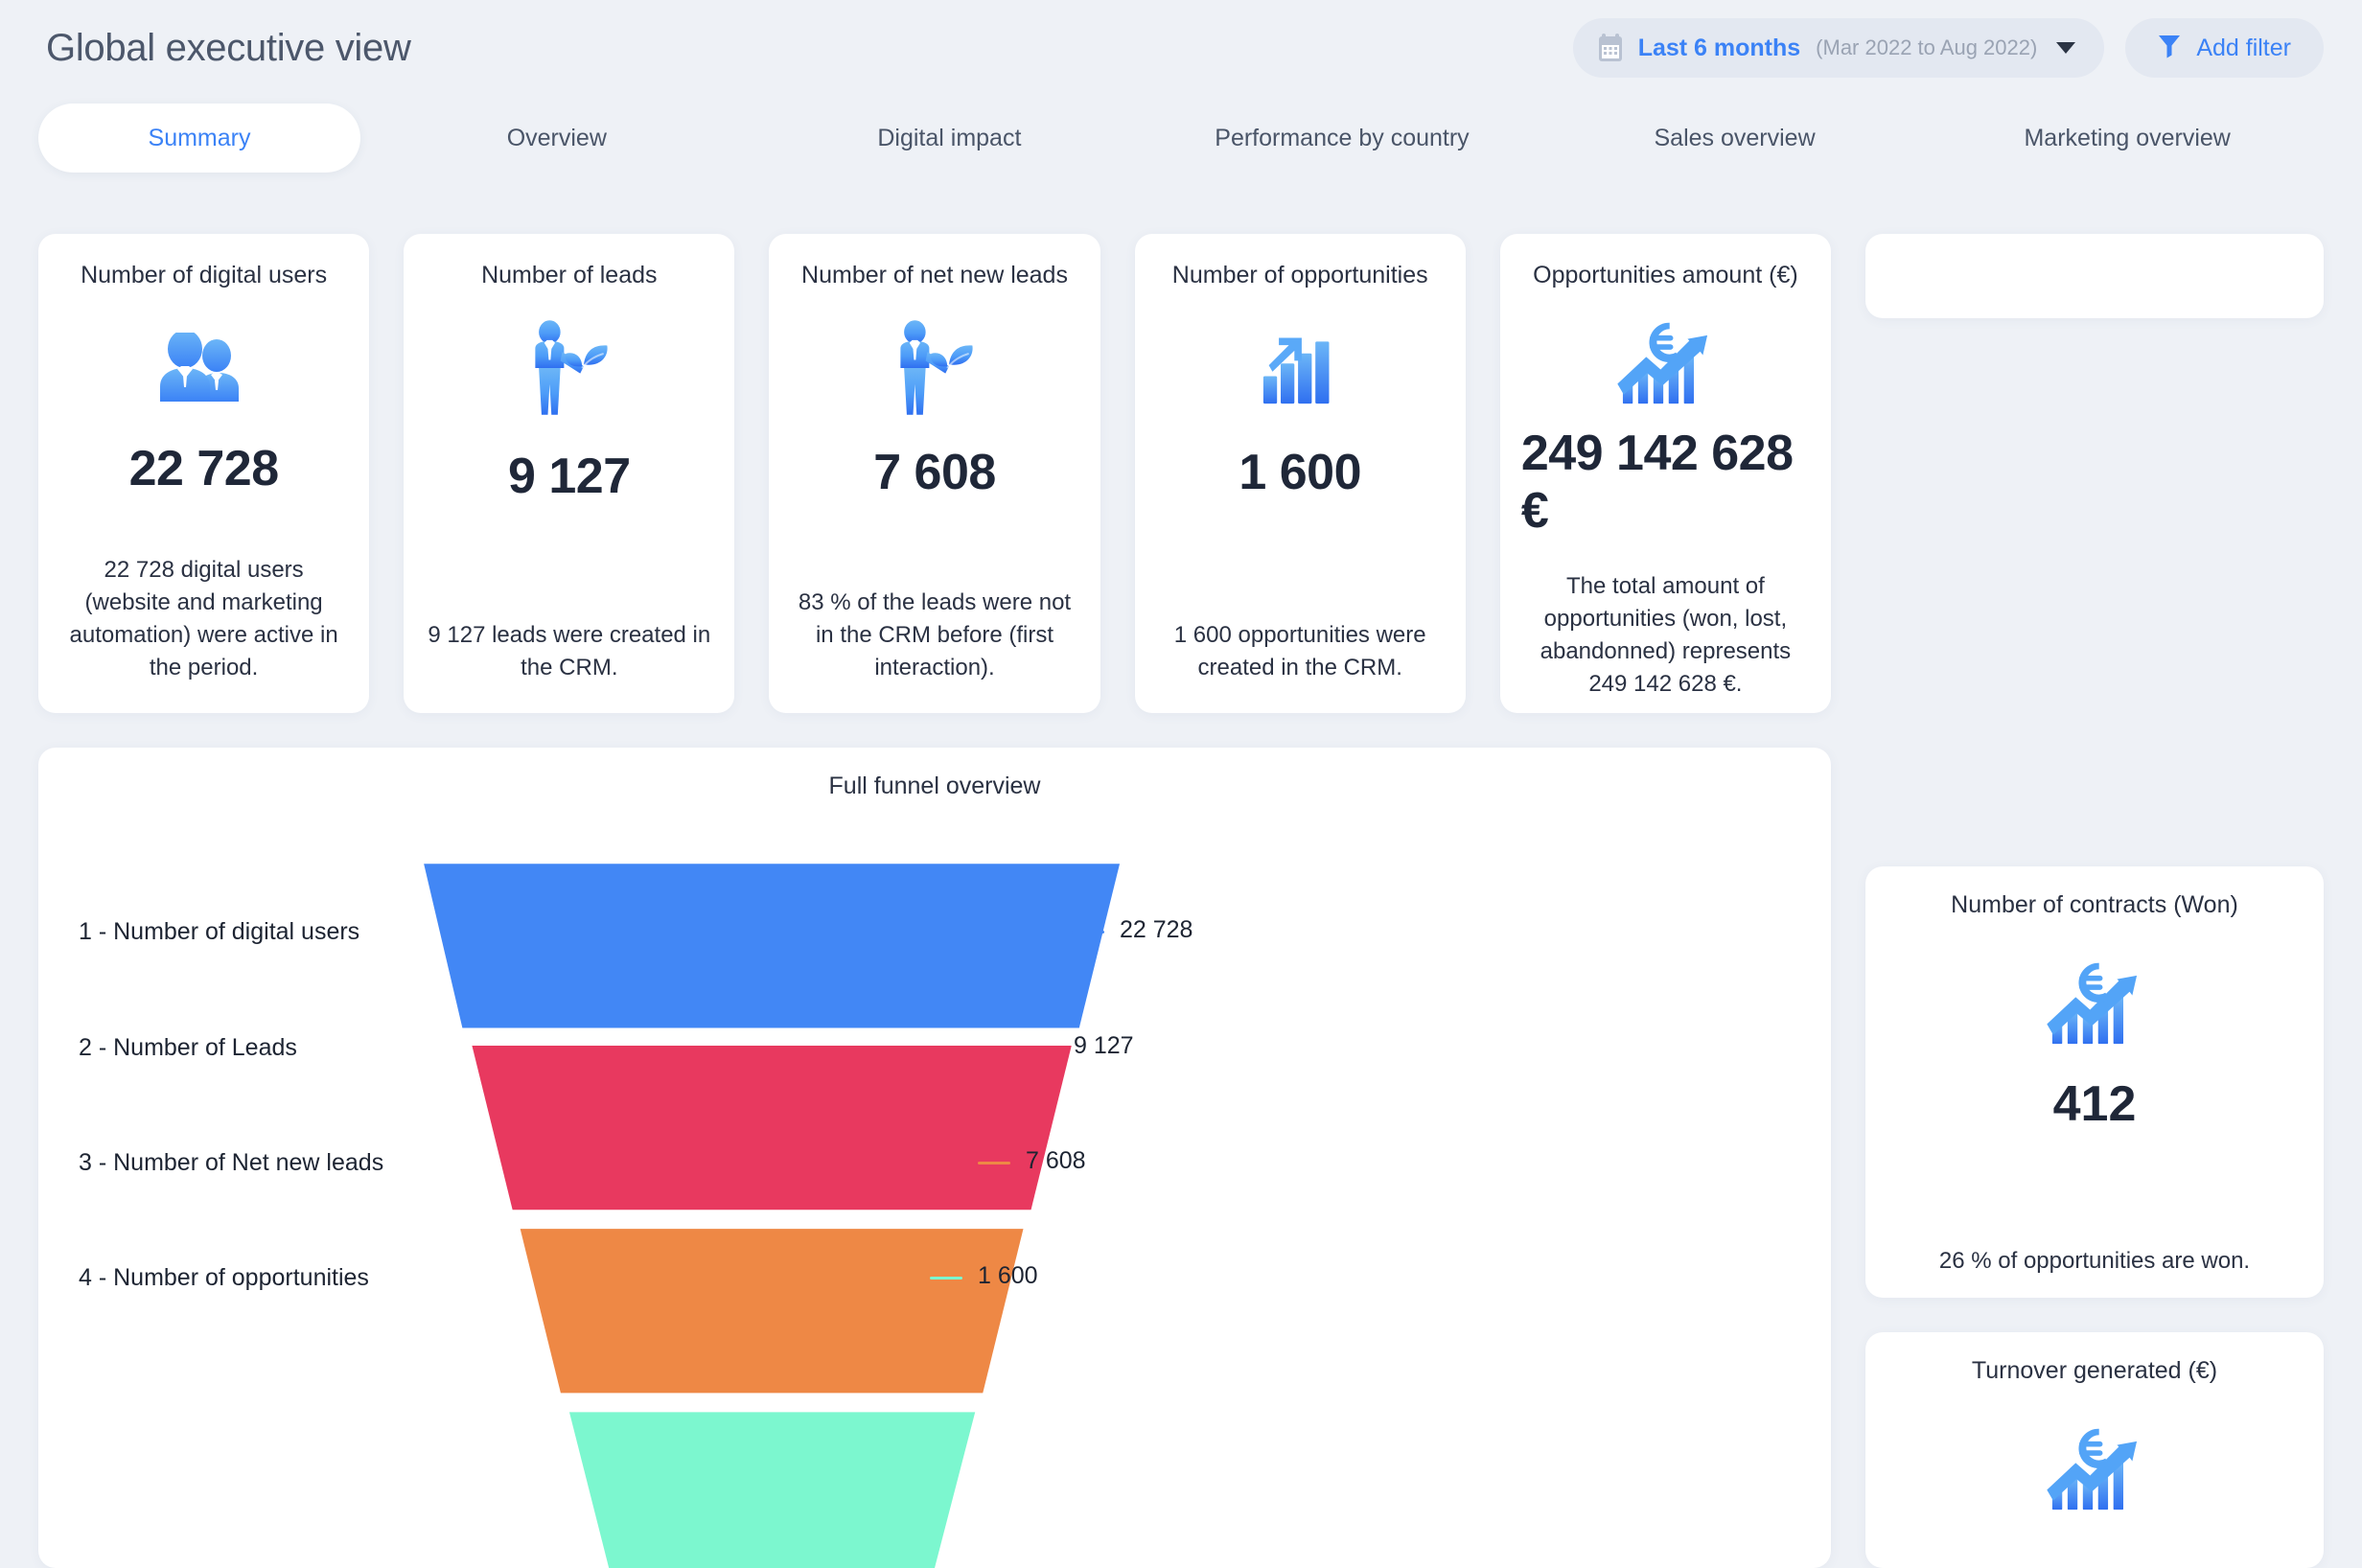 The width and height of the screenshot is (2362, 1568). Describe the element at coordinates (569, 275) in the screenshot. I see `kpi-title: Number of leads` at that location.